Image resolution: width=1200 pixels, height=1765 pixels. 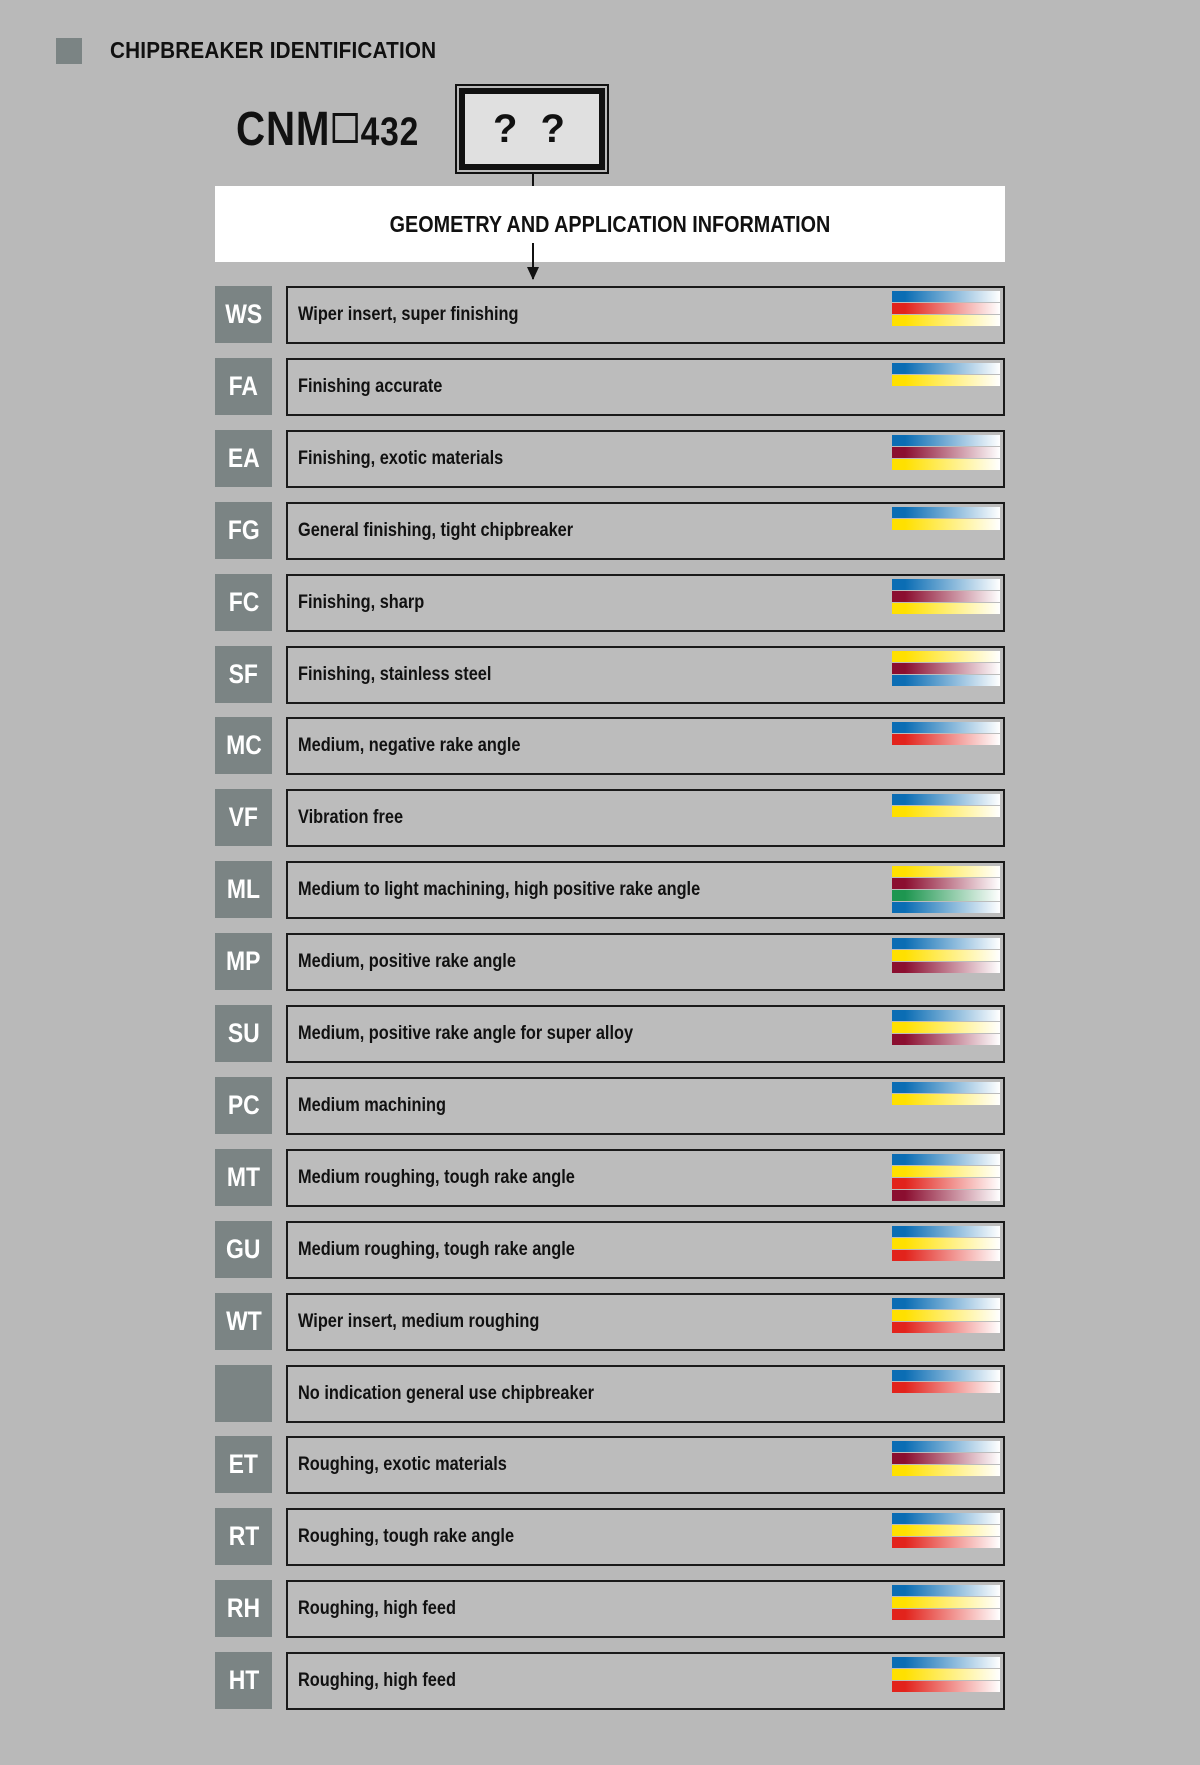 What do you see at coordinates (409, 746) in the screenshot?
I see `chipbreaker-description: Medium, negative rake angle` at bounding box center [409, 746].